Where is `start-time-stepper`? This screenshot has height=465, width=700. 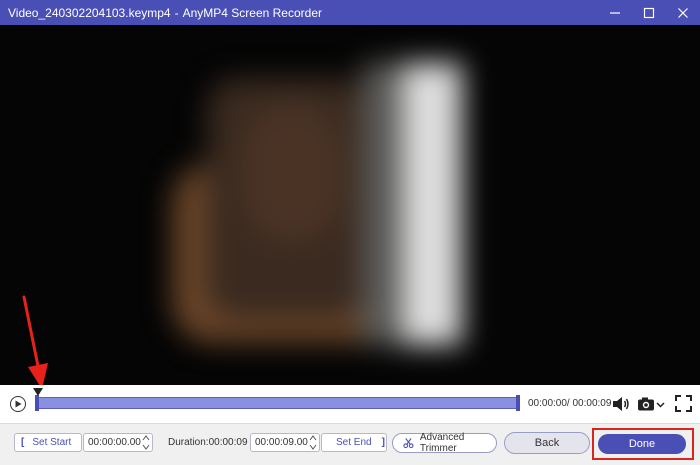 start-time-stepper is located at coordinates (146, 442).